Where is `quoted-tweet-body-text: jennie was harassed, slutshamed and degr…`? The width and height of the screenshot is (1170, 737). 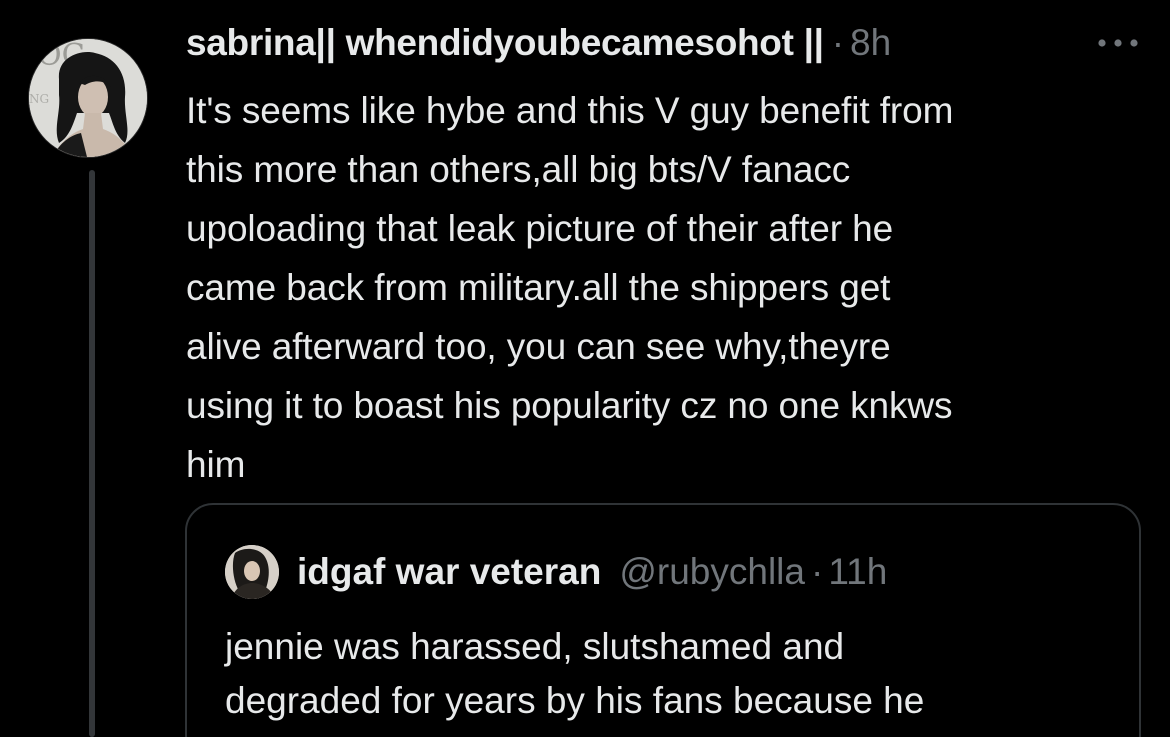
quoted-tweet-body-text: jennie was harassed, slutshamed and degr… is located at coordinates (575, 673).